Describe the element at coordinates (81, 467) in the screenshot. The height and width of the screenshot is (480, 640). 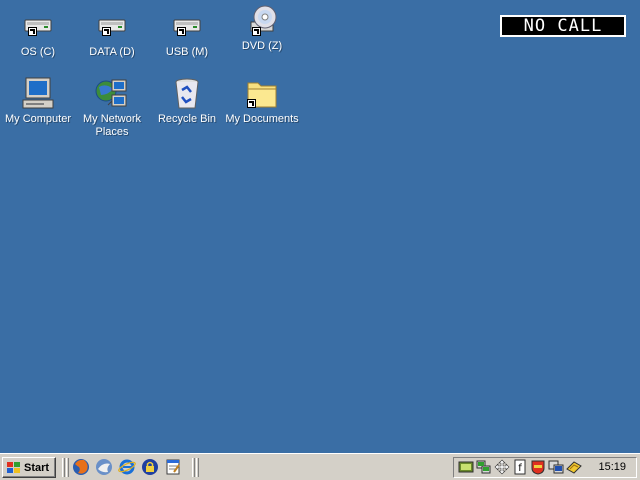
I see `firefox-icon` at that location.